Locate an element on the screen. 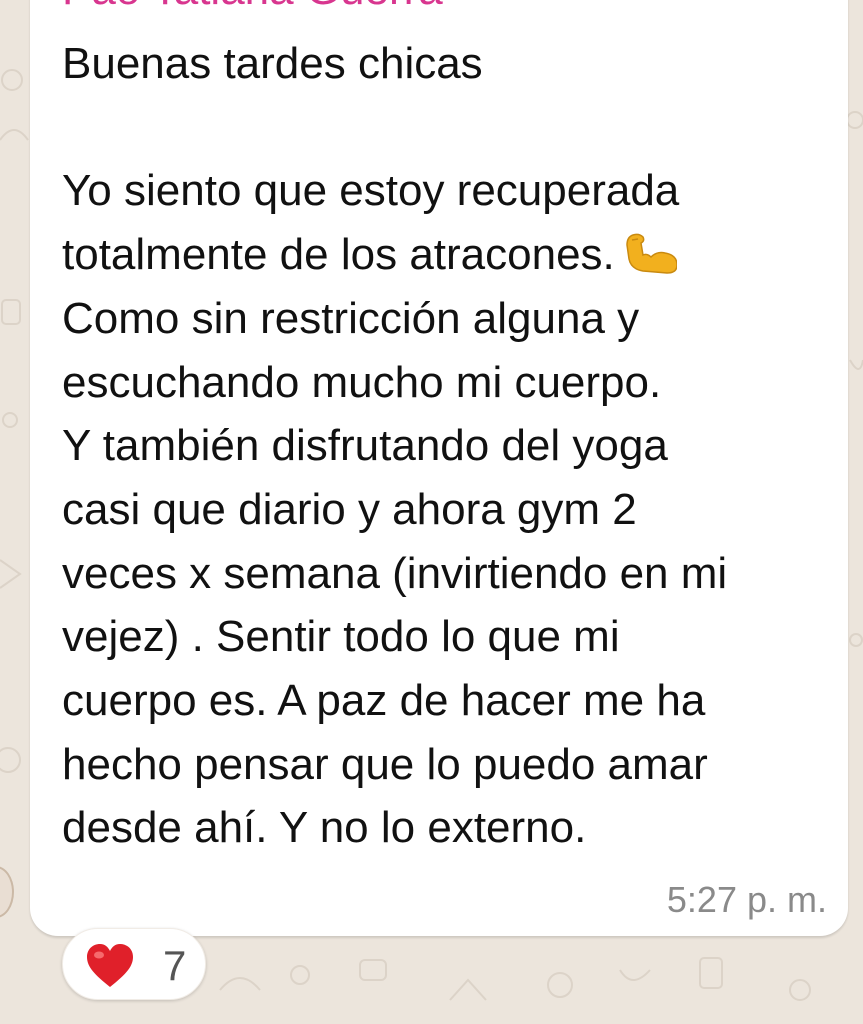 The image size is (863, 1024). reaction-badge: 7 is located at coordinates (134, 964).